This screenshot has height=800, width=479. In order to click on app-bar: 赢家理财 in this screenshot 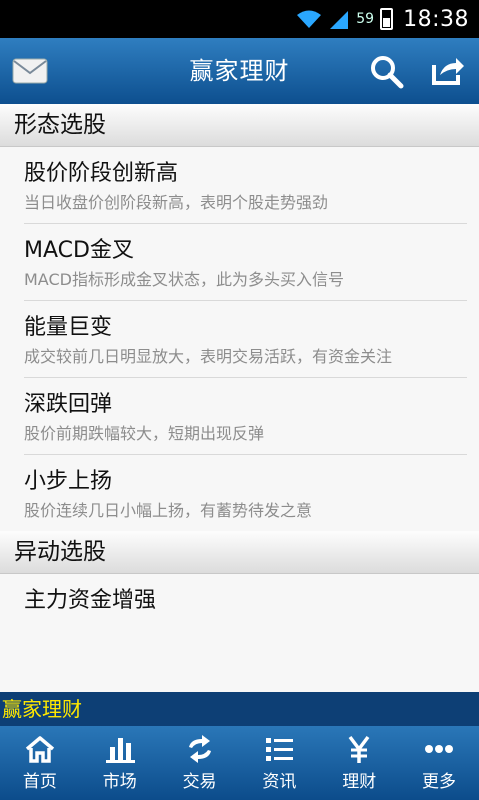, I will do `click(239, 71)`.